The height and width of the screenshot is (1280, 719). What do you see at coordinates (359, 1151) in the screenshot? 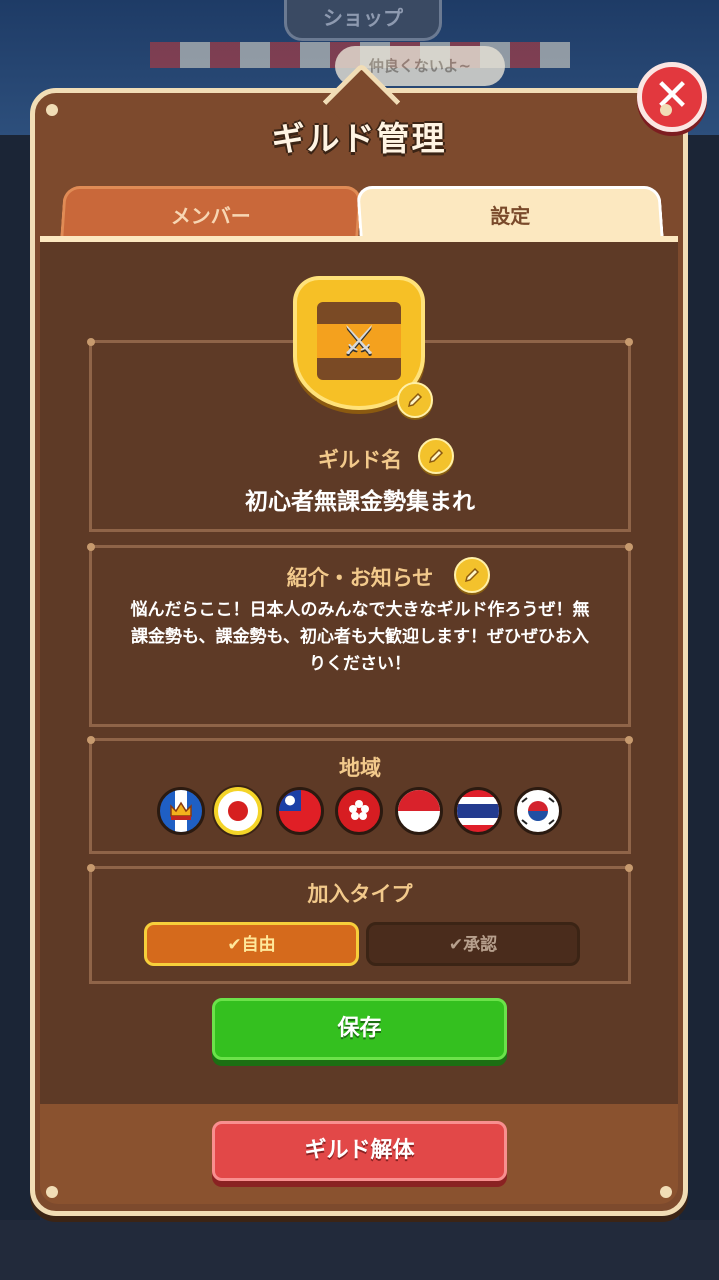
I see `disband-guild-button: ギルド解体` at bounding box center [359, 1151].